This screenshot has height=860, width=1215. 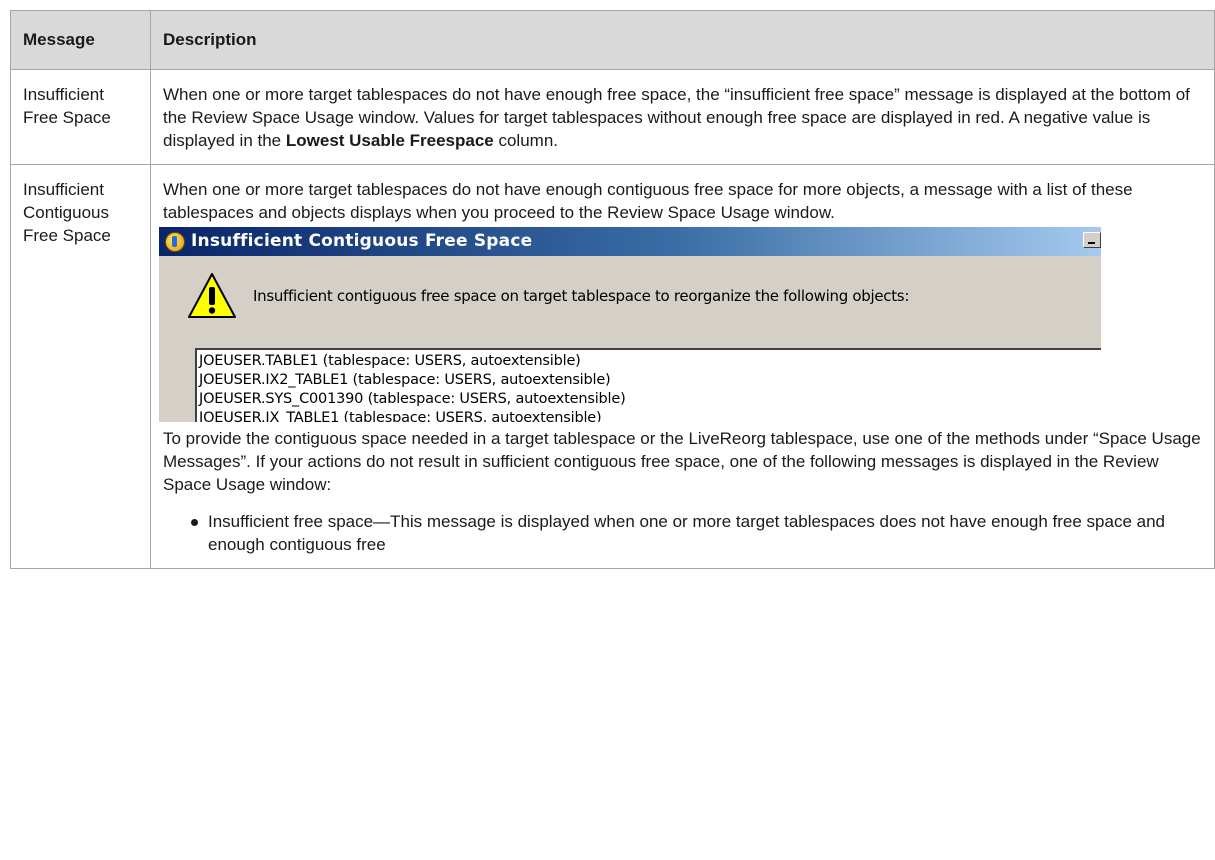 What do you see at coordinates (630, 241) in the screenshot?
I see `dialog-title-bar: Insufficient Contiguous Free Space` at bounding box center [630, 241].